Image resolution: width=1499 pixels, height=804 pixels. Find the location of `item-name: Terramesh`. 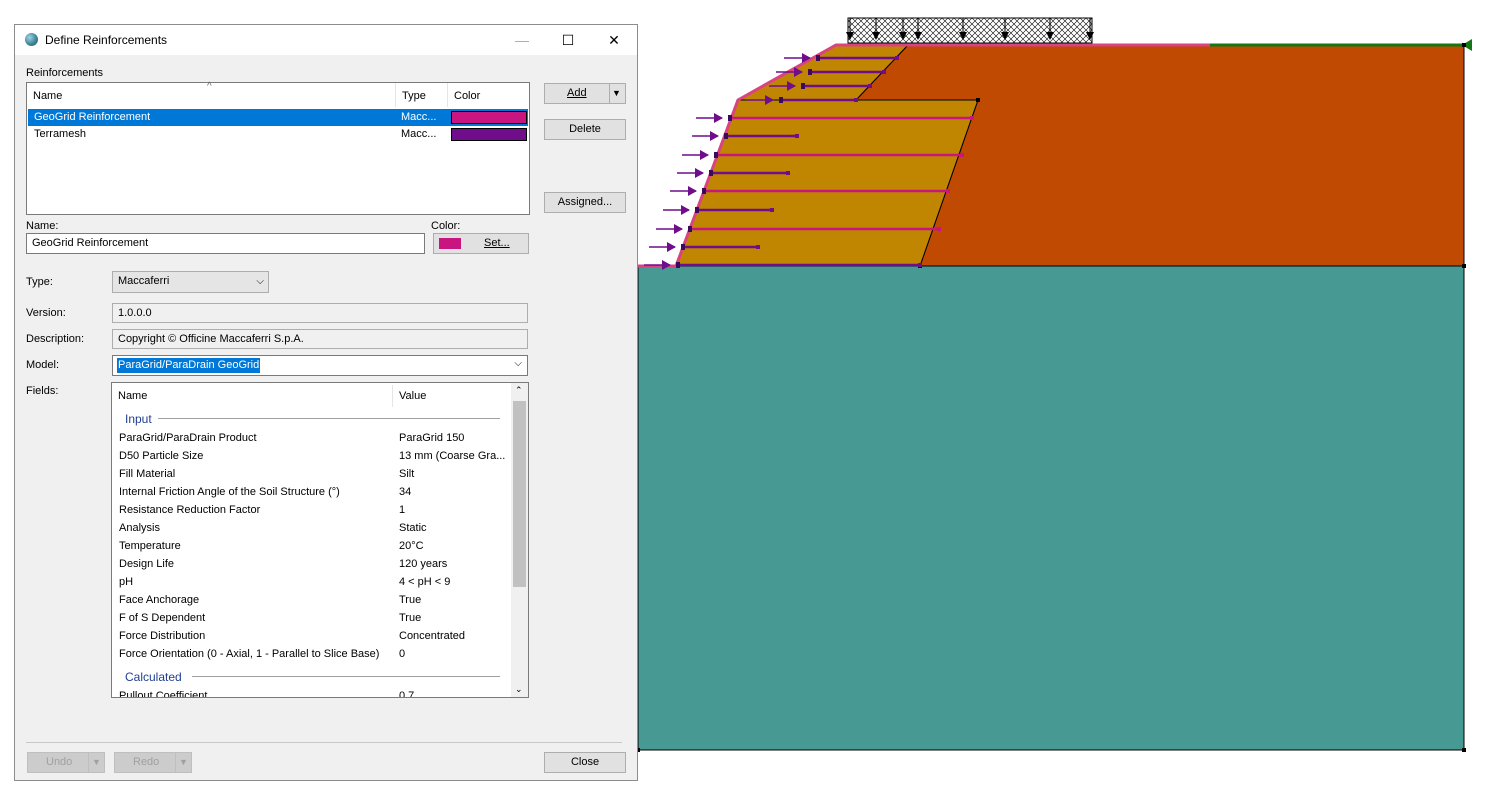

item-name: Terramesh is located at coordinates (60, 134).